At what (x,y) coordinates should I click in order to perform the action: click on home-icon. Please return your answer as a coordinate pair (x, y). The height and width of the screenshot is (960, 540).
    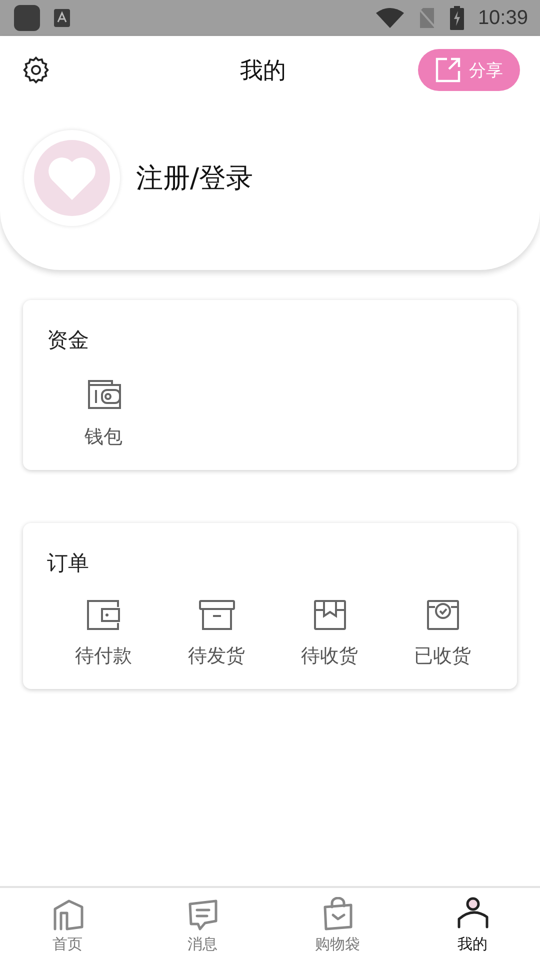
    Looking at the image, I should click on (68, 915).